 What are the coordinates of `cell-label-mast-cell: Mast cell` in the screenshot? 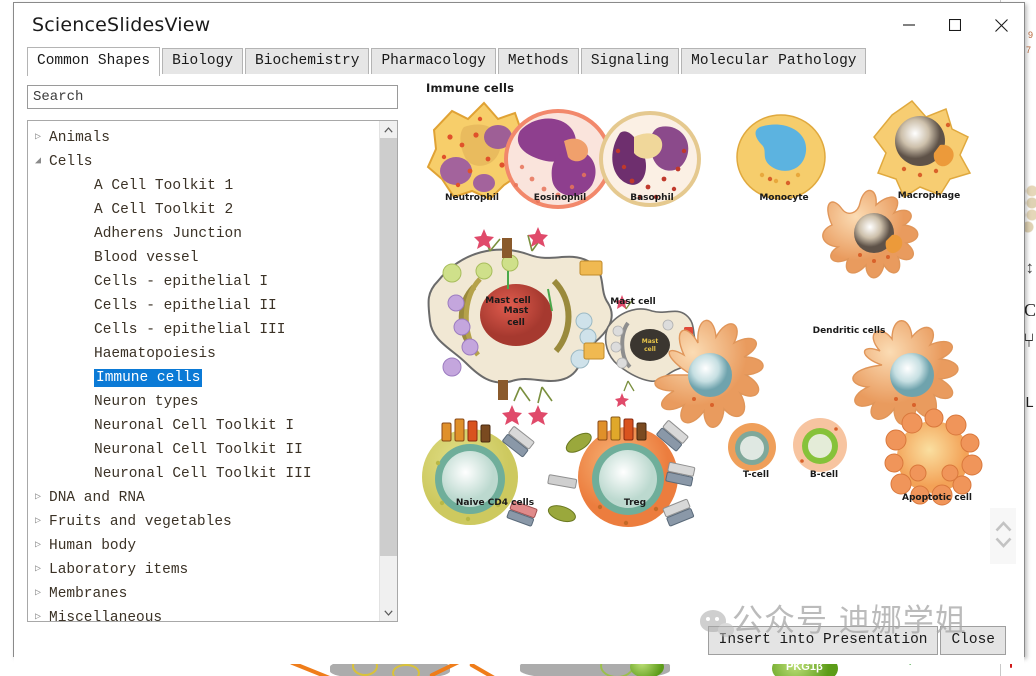 It's located at (633, 302).